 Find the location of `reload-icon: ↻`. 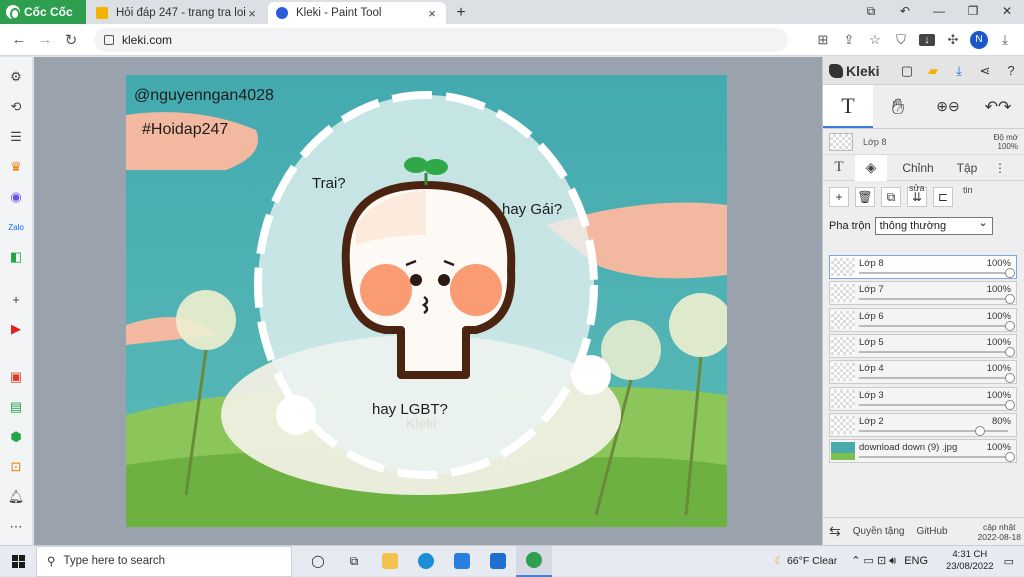

reload-icon: ↻ is located at coordinates (71, 40).